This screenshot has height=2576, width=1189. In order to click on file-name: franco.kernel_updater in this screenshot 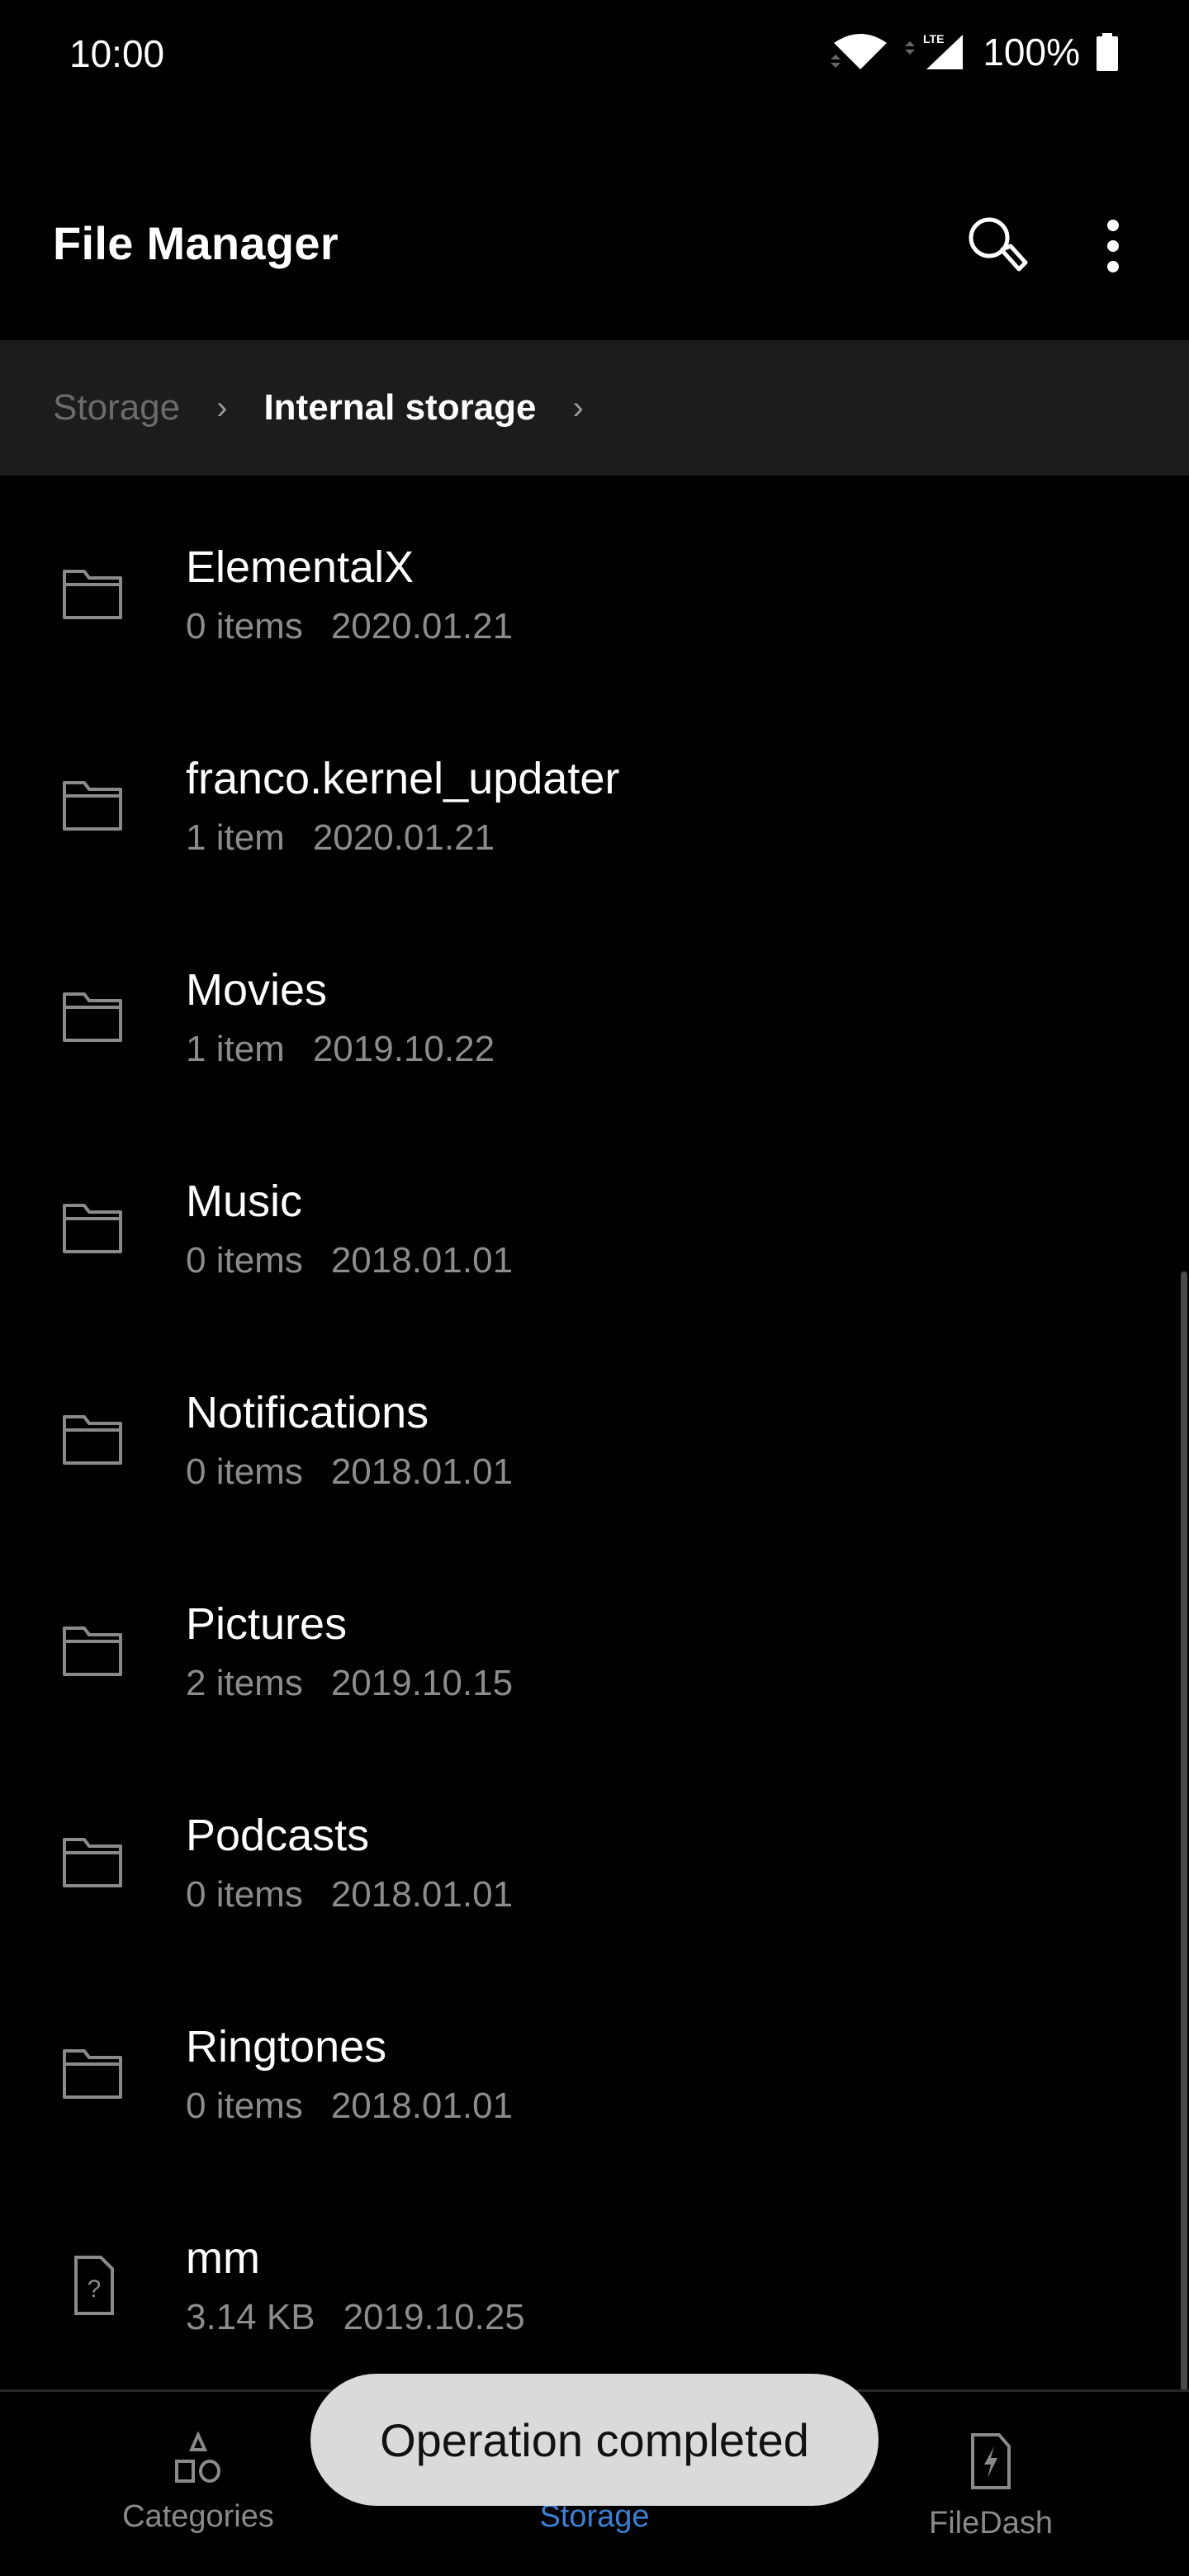, I will do `click(403, 778)`.